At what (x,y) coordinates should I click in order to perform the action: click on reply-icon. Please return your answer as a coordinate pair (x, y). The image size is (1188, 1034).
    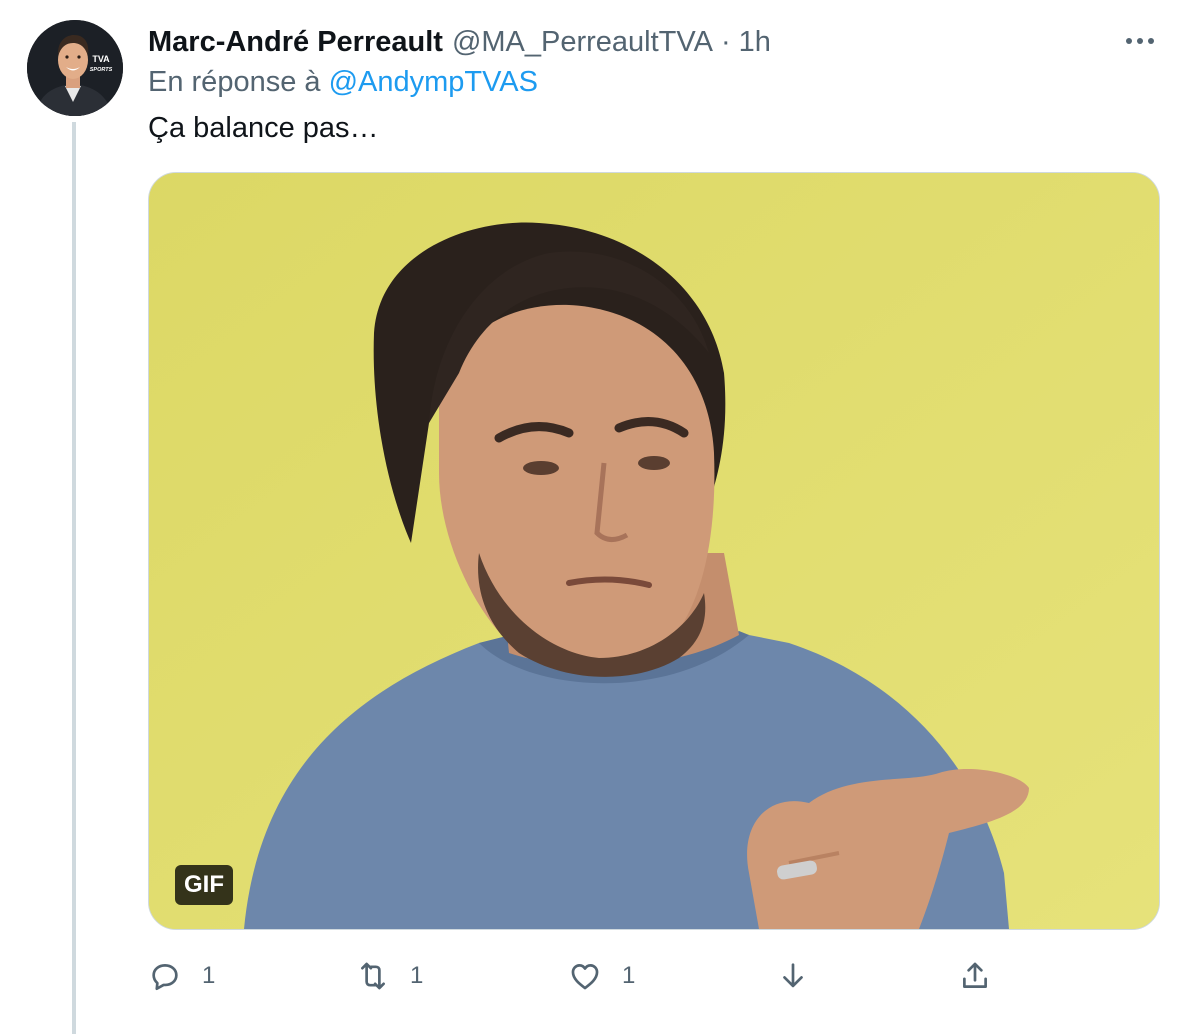
    Looking at the image, I should click on (165, 977).